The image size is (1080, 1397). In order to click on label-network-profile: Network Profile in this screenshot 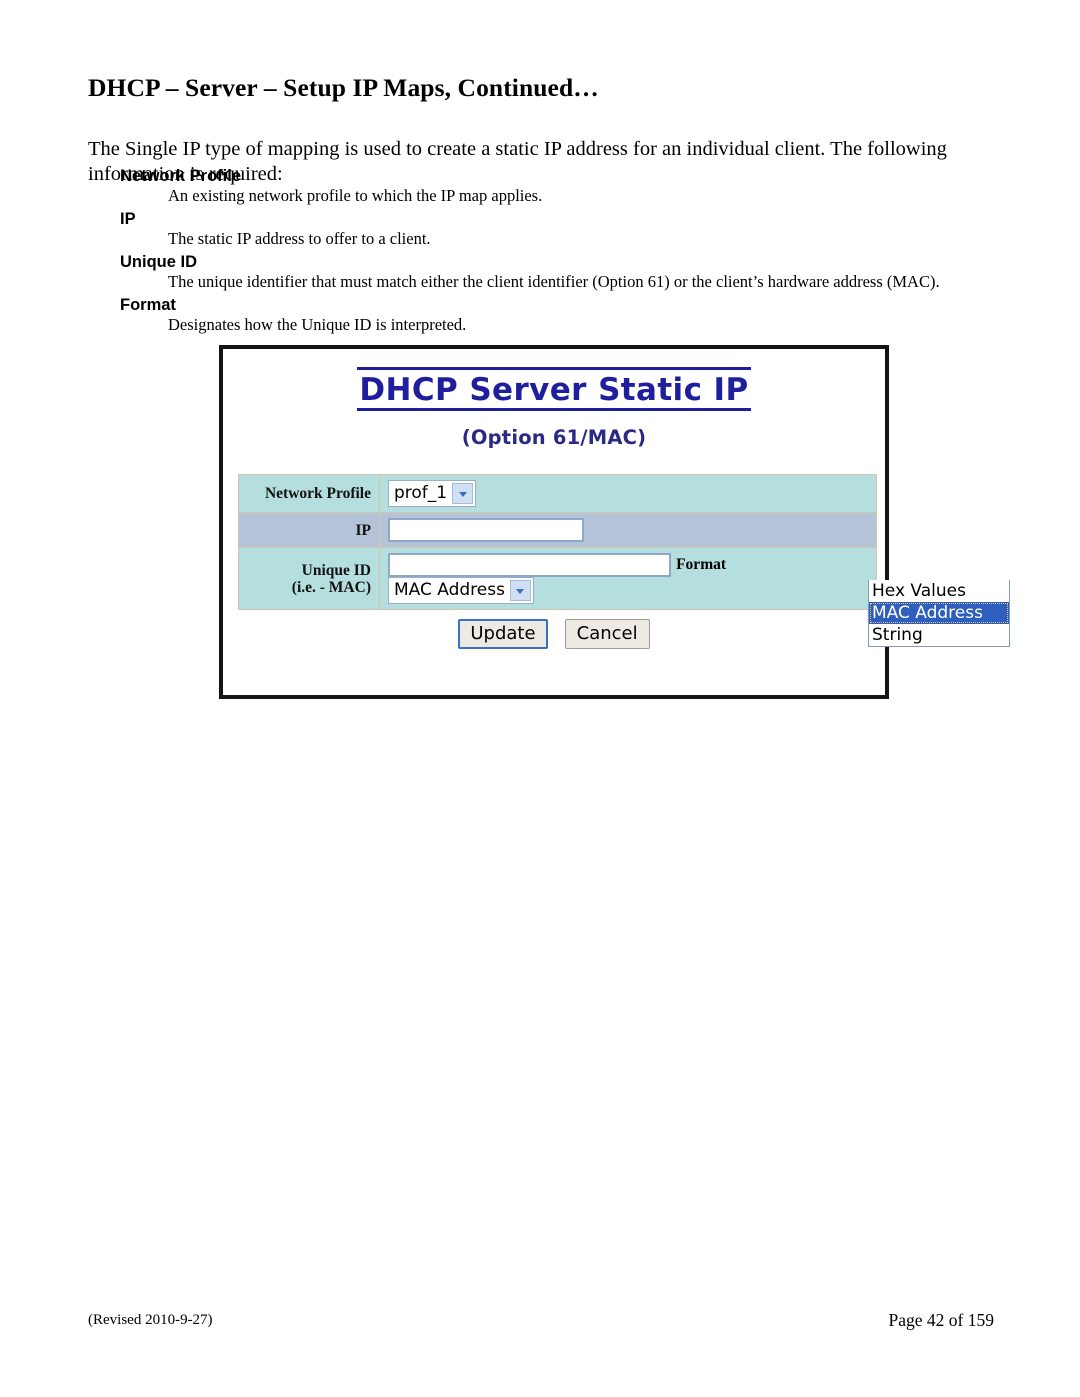, I will do `click(309, 493)`.